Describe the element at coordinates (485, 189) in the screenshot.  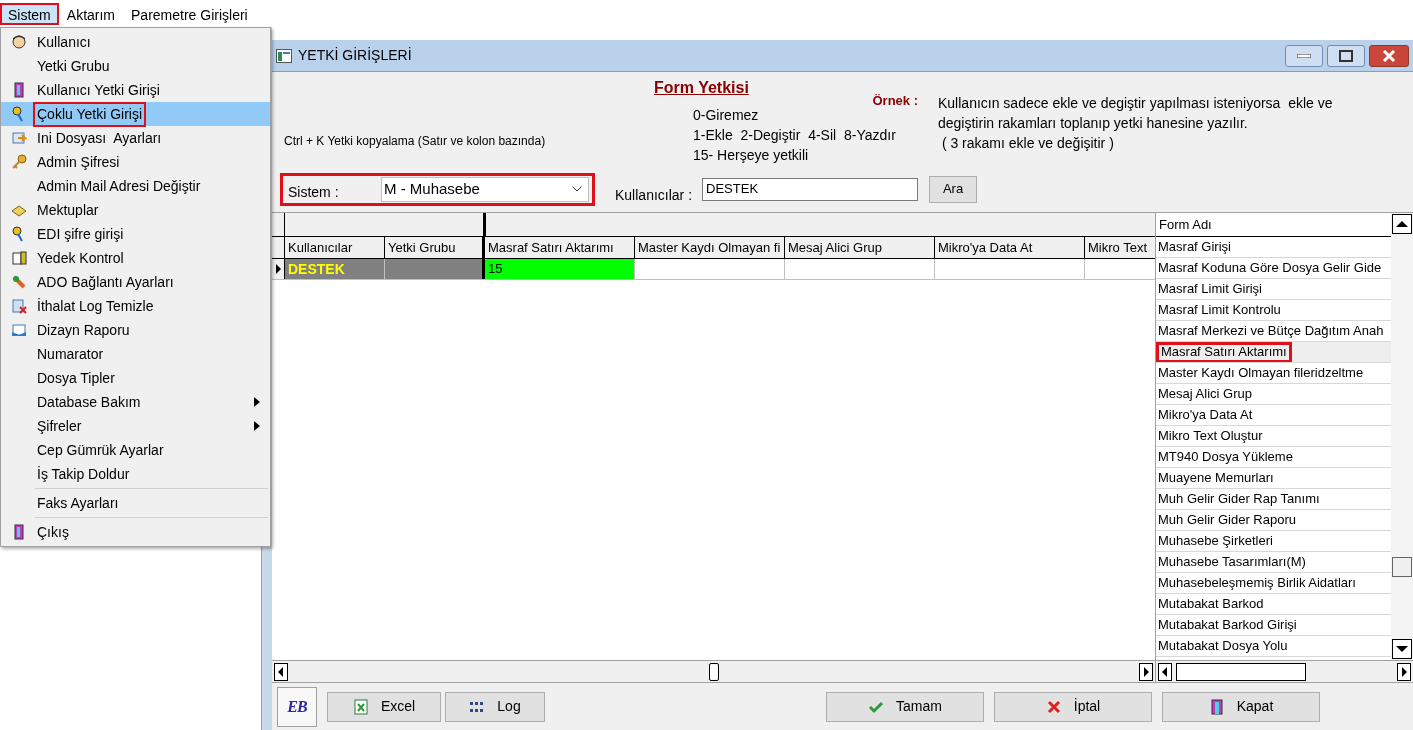
I see `system-combo: M - Muhasebe` at that location.